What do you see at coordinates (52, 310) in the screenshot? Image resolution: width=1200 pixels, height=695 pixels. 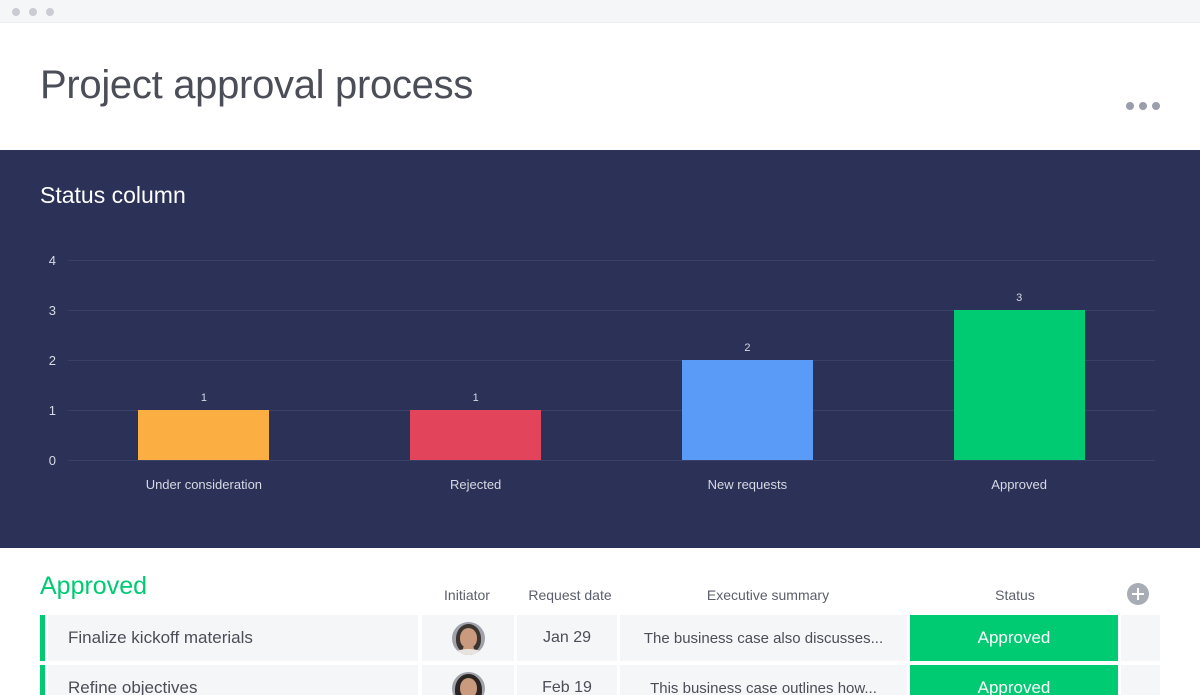 I see `y-axis-tick-label: 3` at bounding box center [52, 310].